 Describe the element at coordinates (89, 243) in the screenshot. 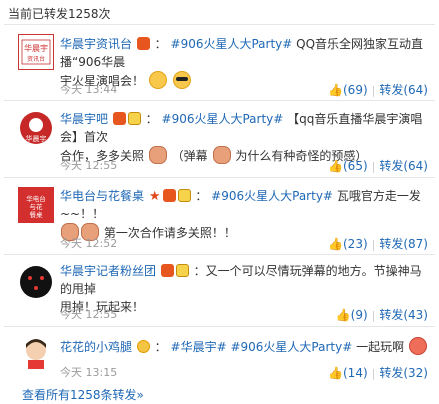

I see `post-time: 今天 12:52` at that location.